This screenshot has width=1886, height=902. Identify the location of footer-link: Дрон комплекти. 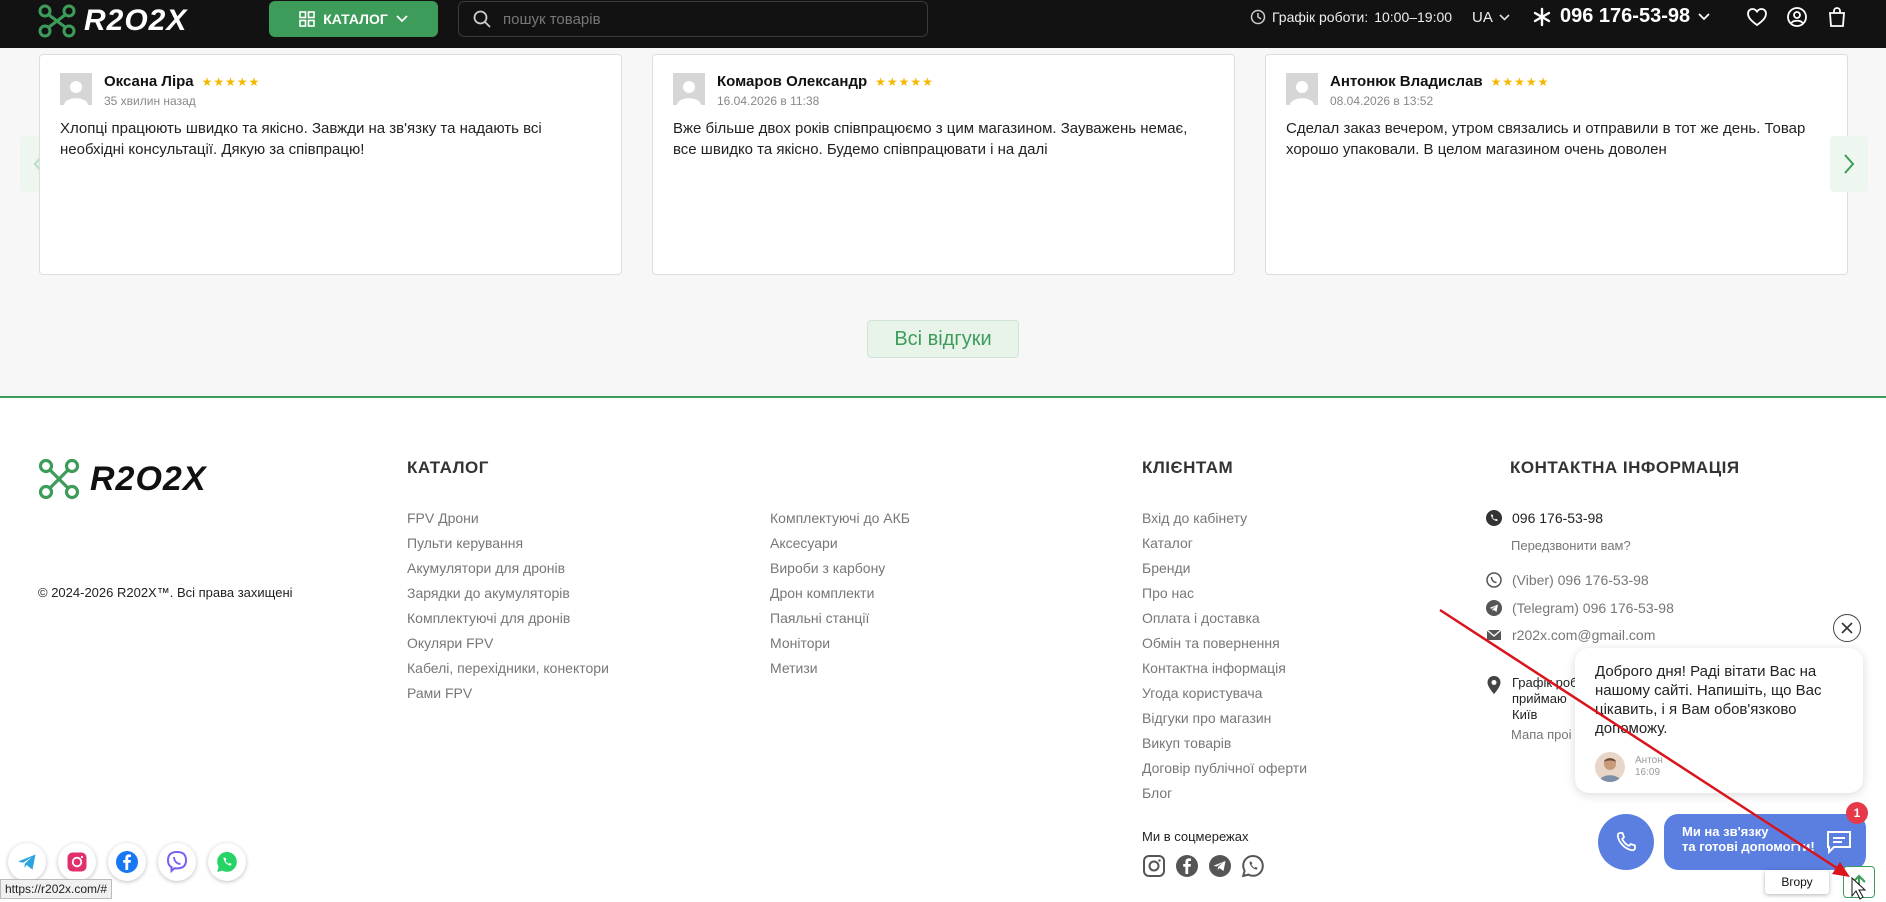
(840, 597).